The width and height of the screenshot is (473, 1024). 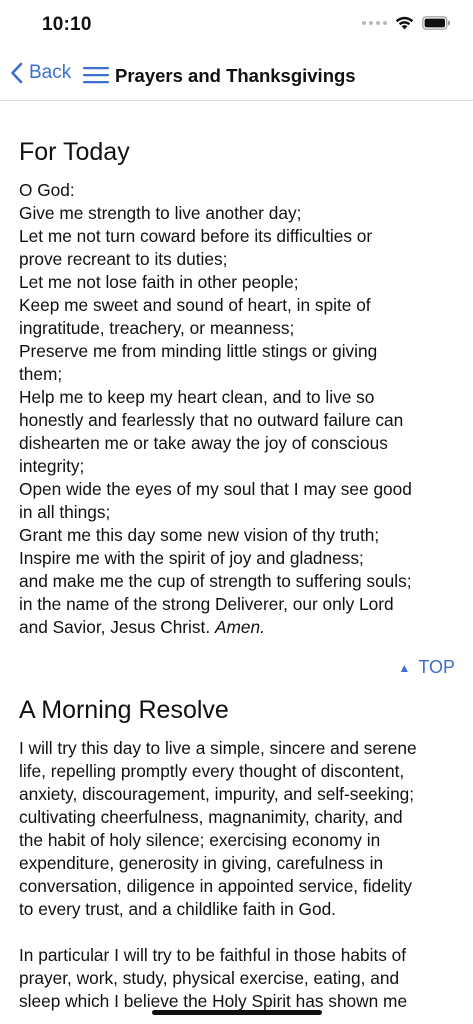 I want to click on prayer-line: them;, so click(x=41, y=374).